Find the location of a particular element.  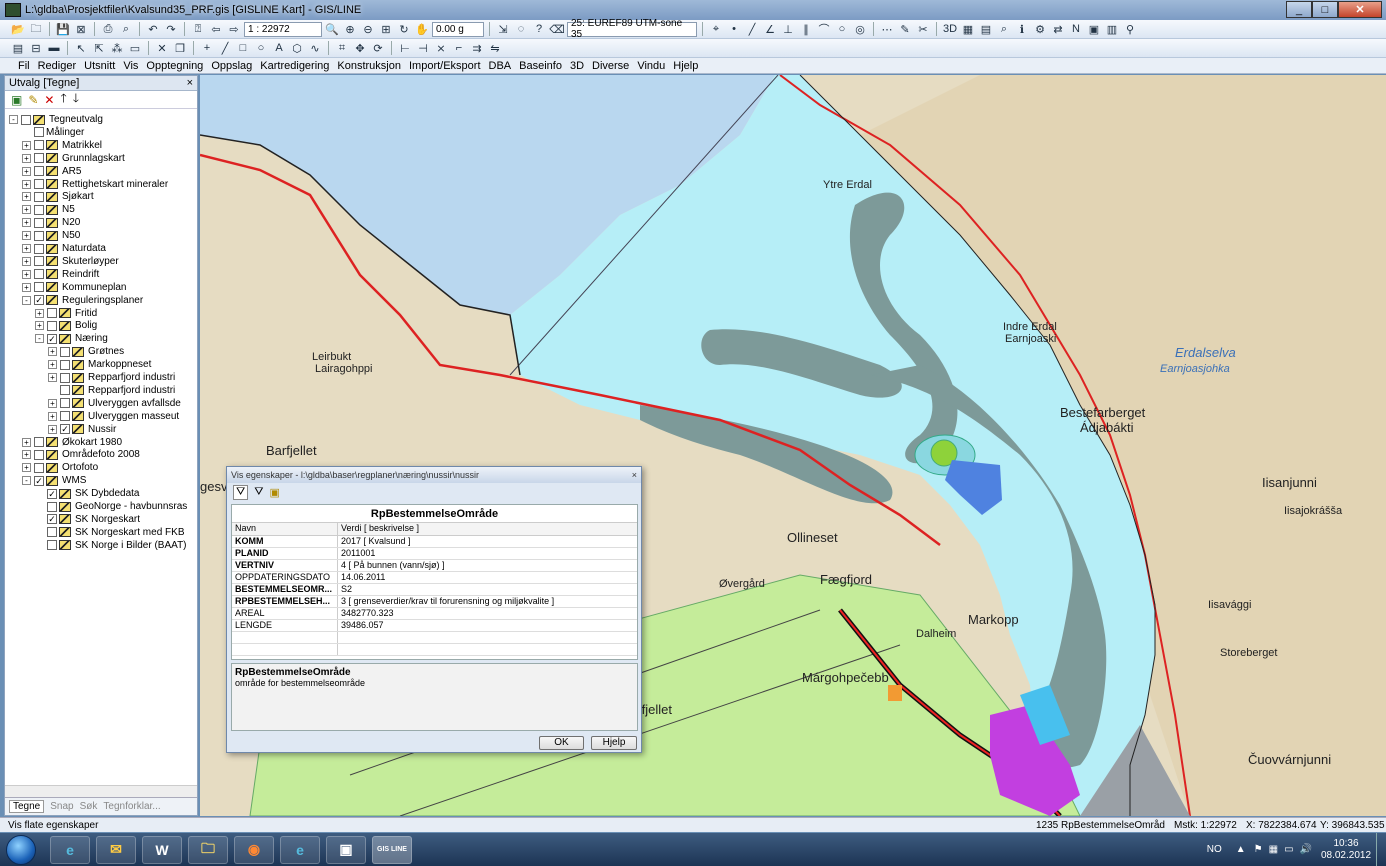

layout-icon: ▣ is located at coordinates (1094, 29).